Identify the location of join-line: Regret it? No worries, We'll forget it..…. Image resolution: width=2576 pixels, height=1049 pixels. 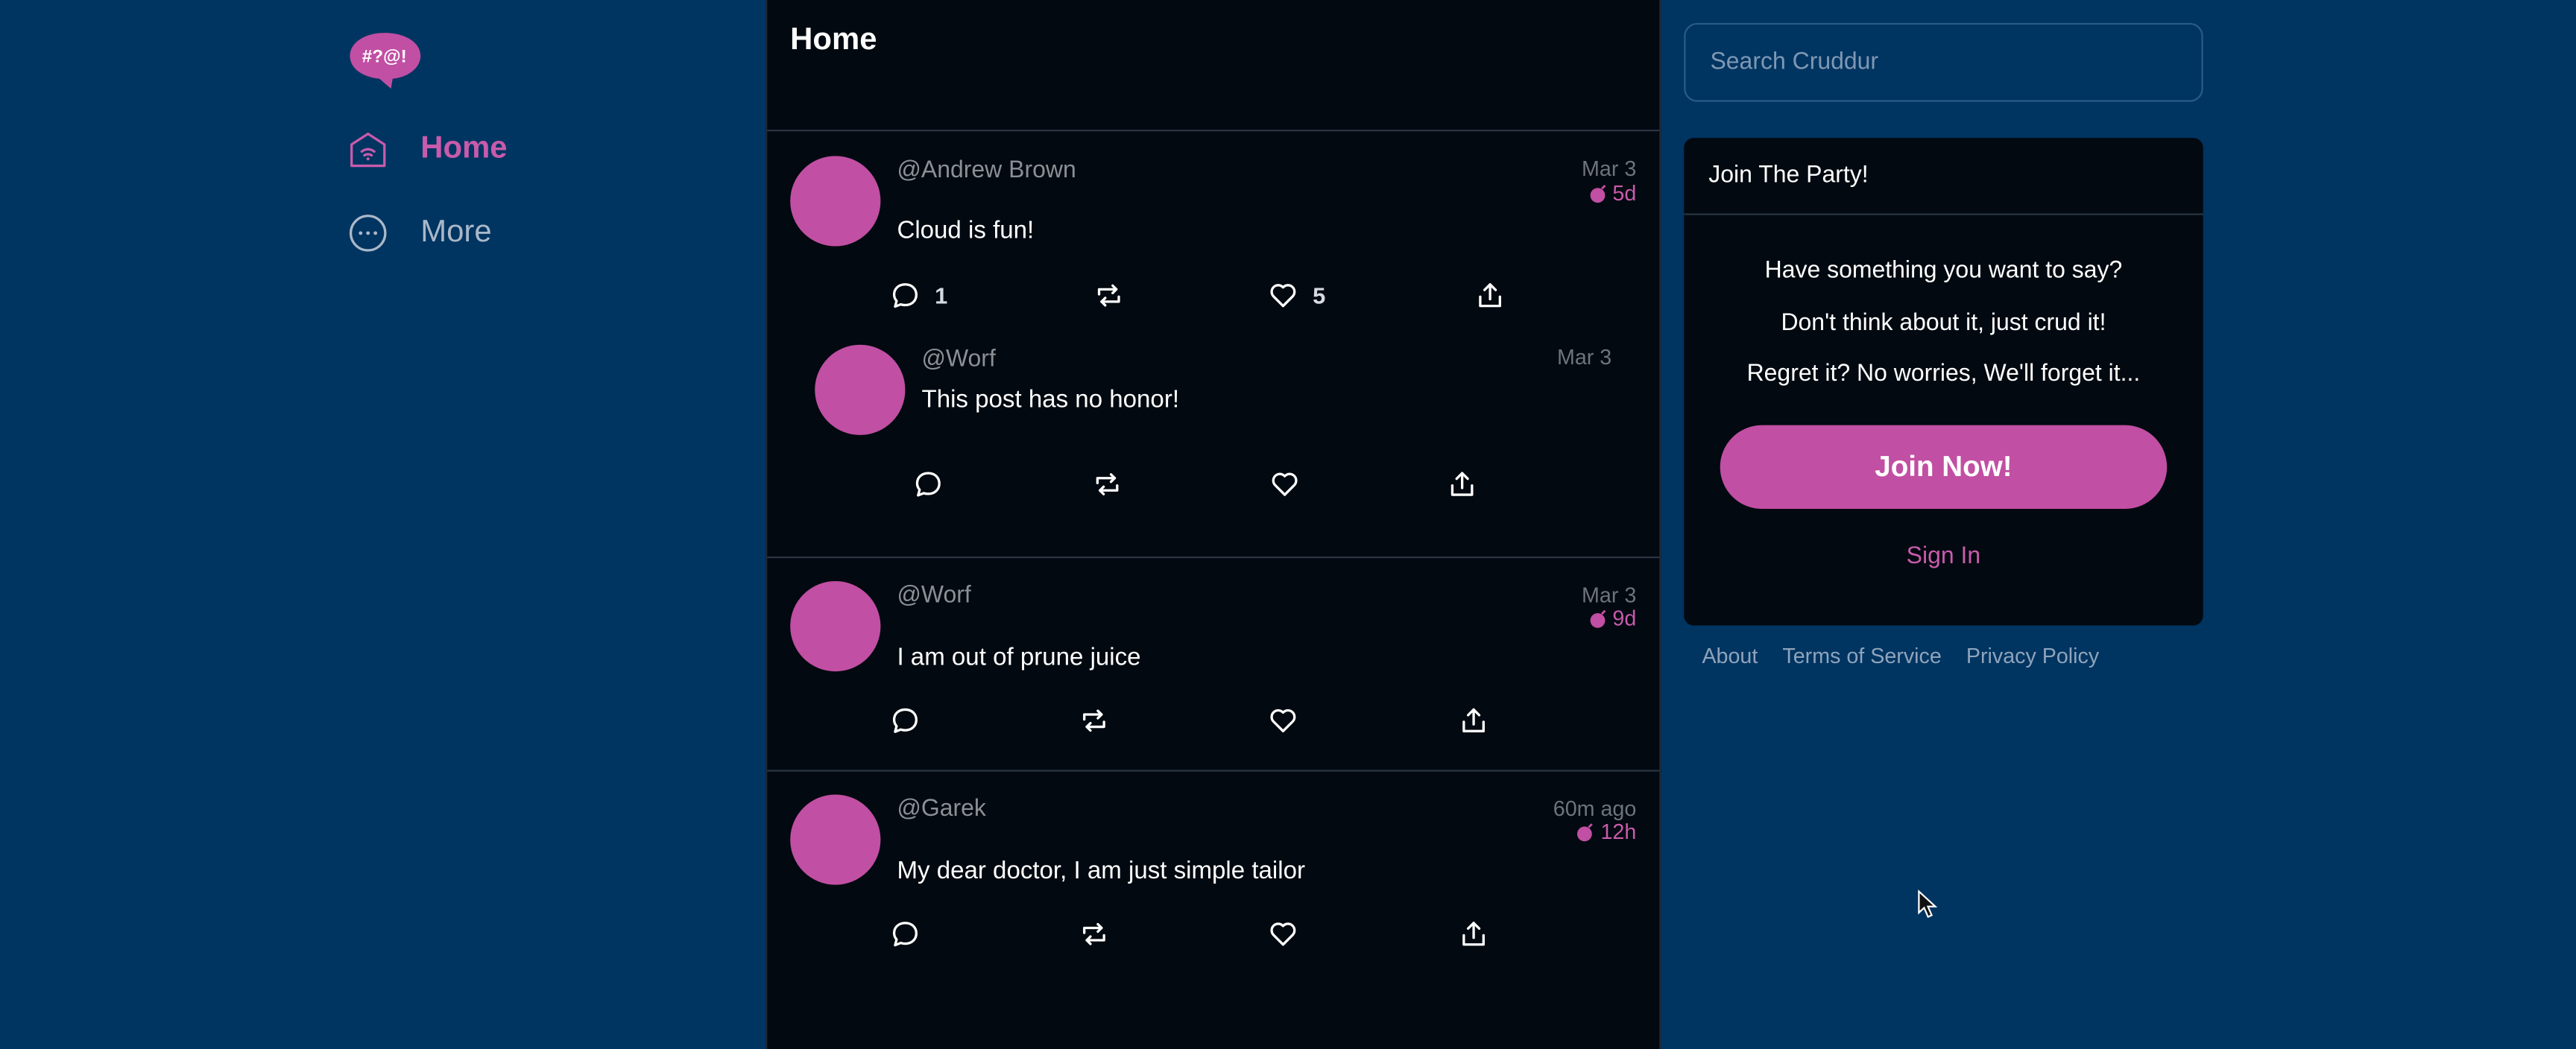
(1943, 374).